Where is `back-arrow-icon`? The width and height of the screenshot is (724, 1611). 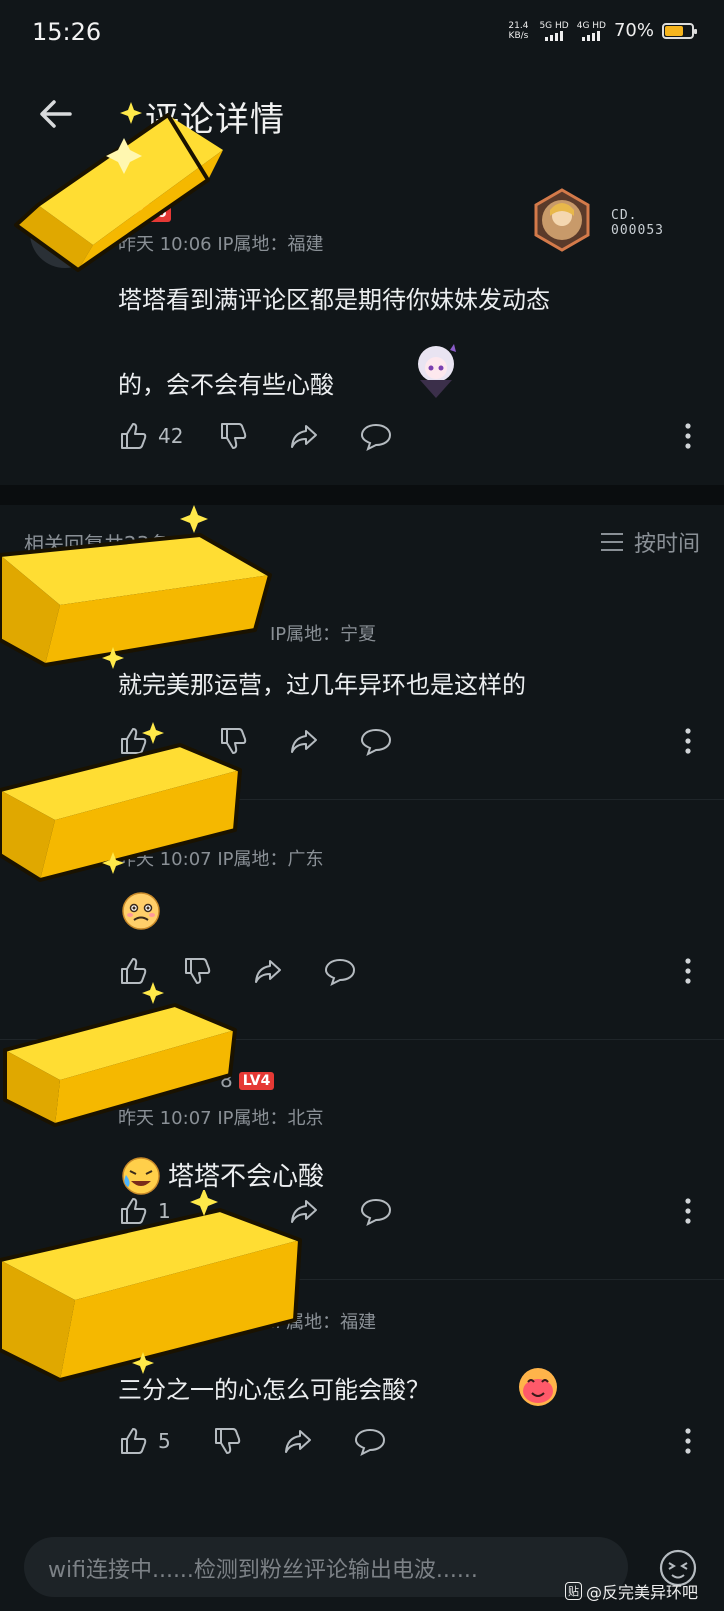
back-arrow-icon is located at coordinates (56, 114).